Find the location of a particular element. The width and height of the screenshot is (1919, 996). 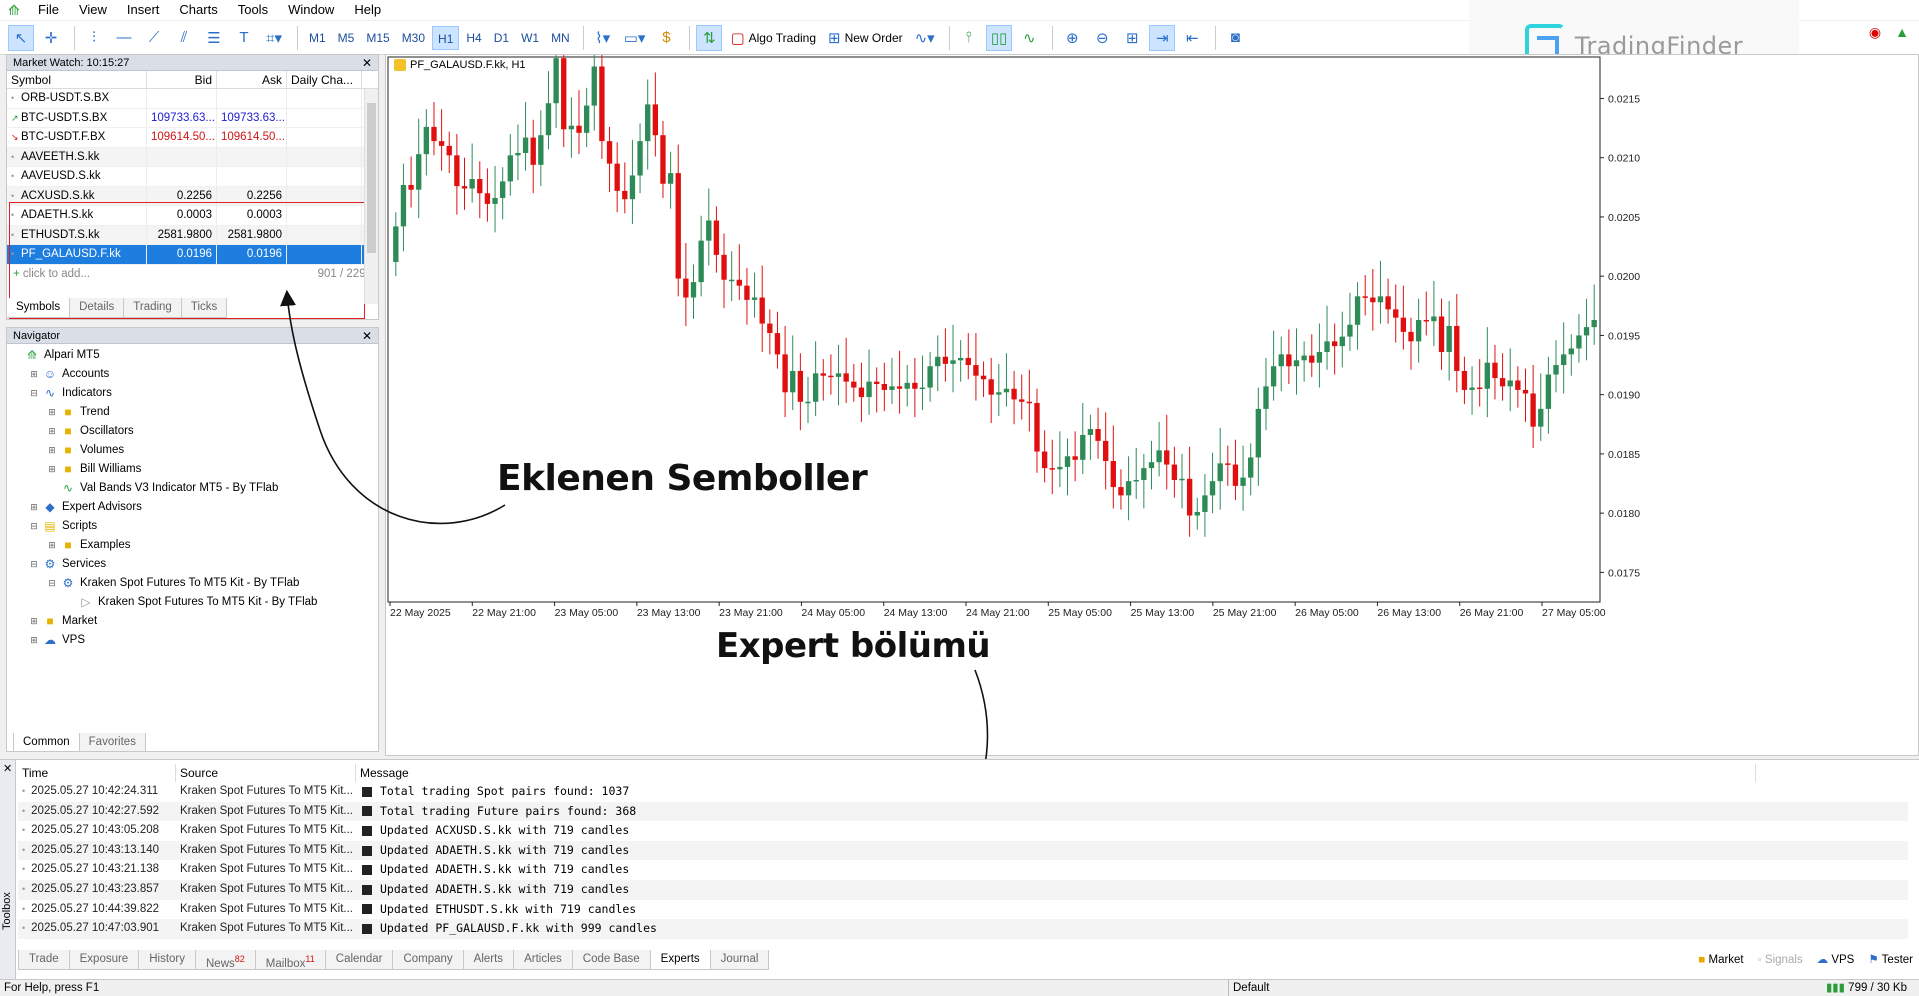

chart-shift-icon: ⇤ is located at coordinates (1192, 38).